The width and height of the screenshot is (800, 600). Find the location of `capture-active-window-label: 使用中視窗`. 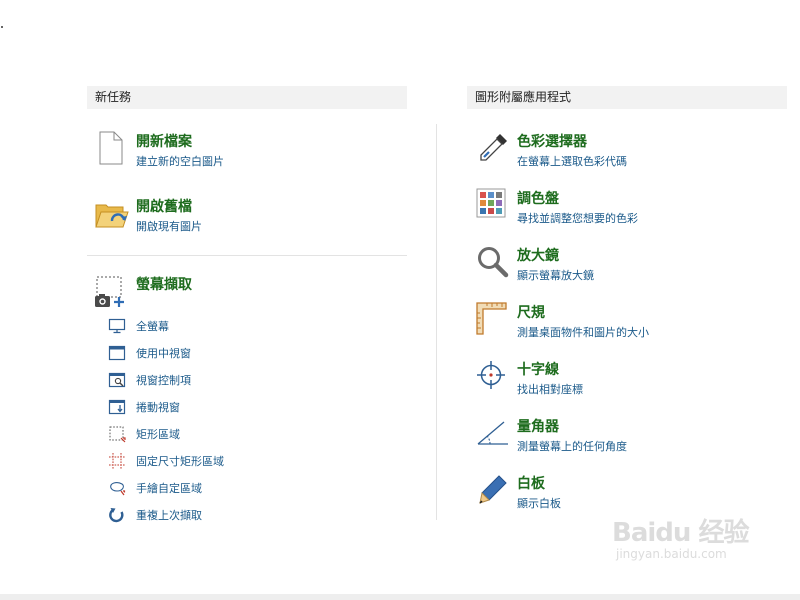

capture-active-window-label: 使用中視窗 is located at coordinates (163, 353).